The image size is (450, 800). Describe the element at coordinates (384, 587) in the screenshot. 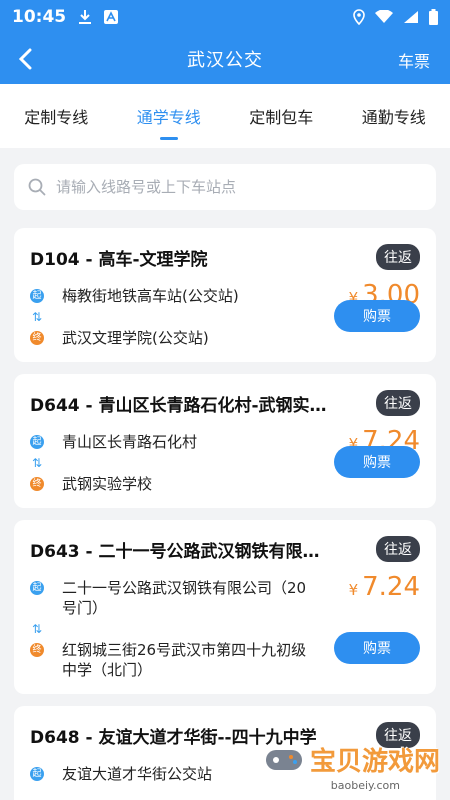

I see `ticket-price: ¥7.24` at that location.